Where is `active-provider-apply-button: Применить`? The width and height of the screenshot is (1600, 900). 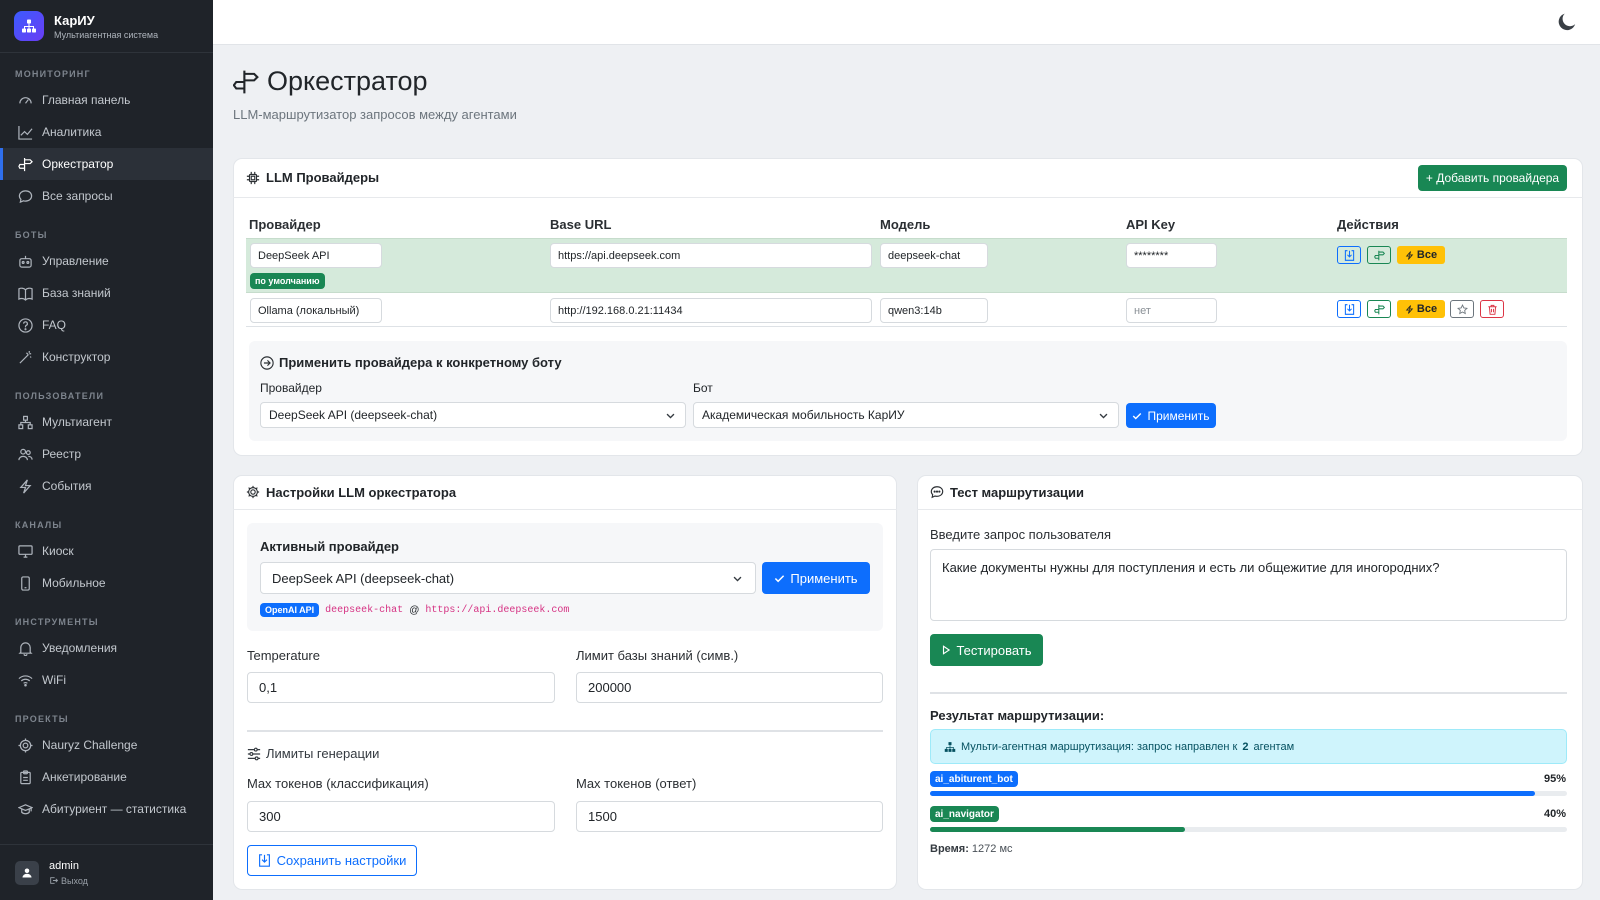
active-provider-apply-button: Применить is located at coordinates (816, 578).